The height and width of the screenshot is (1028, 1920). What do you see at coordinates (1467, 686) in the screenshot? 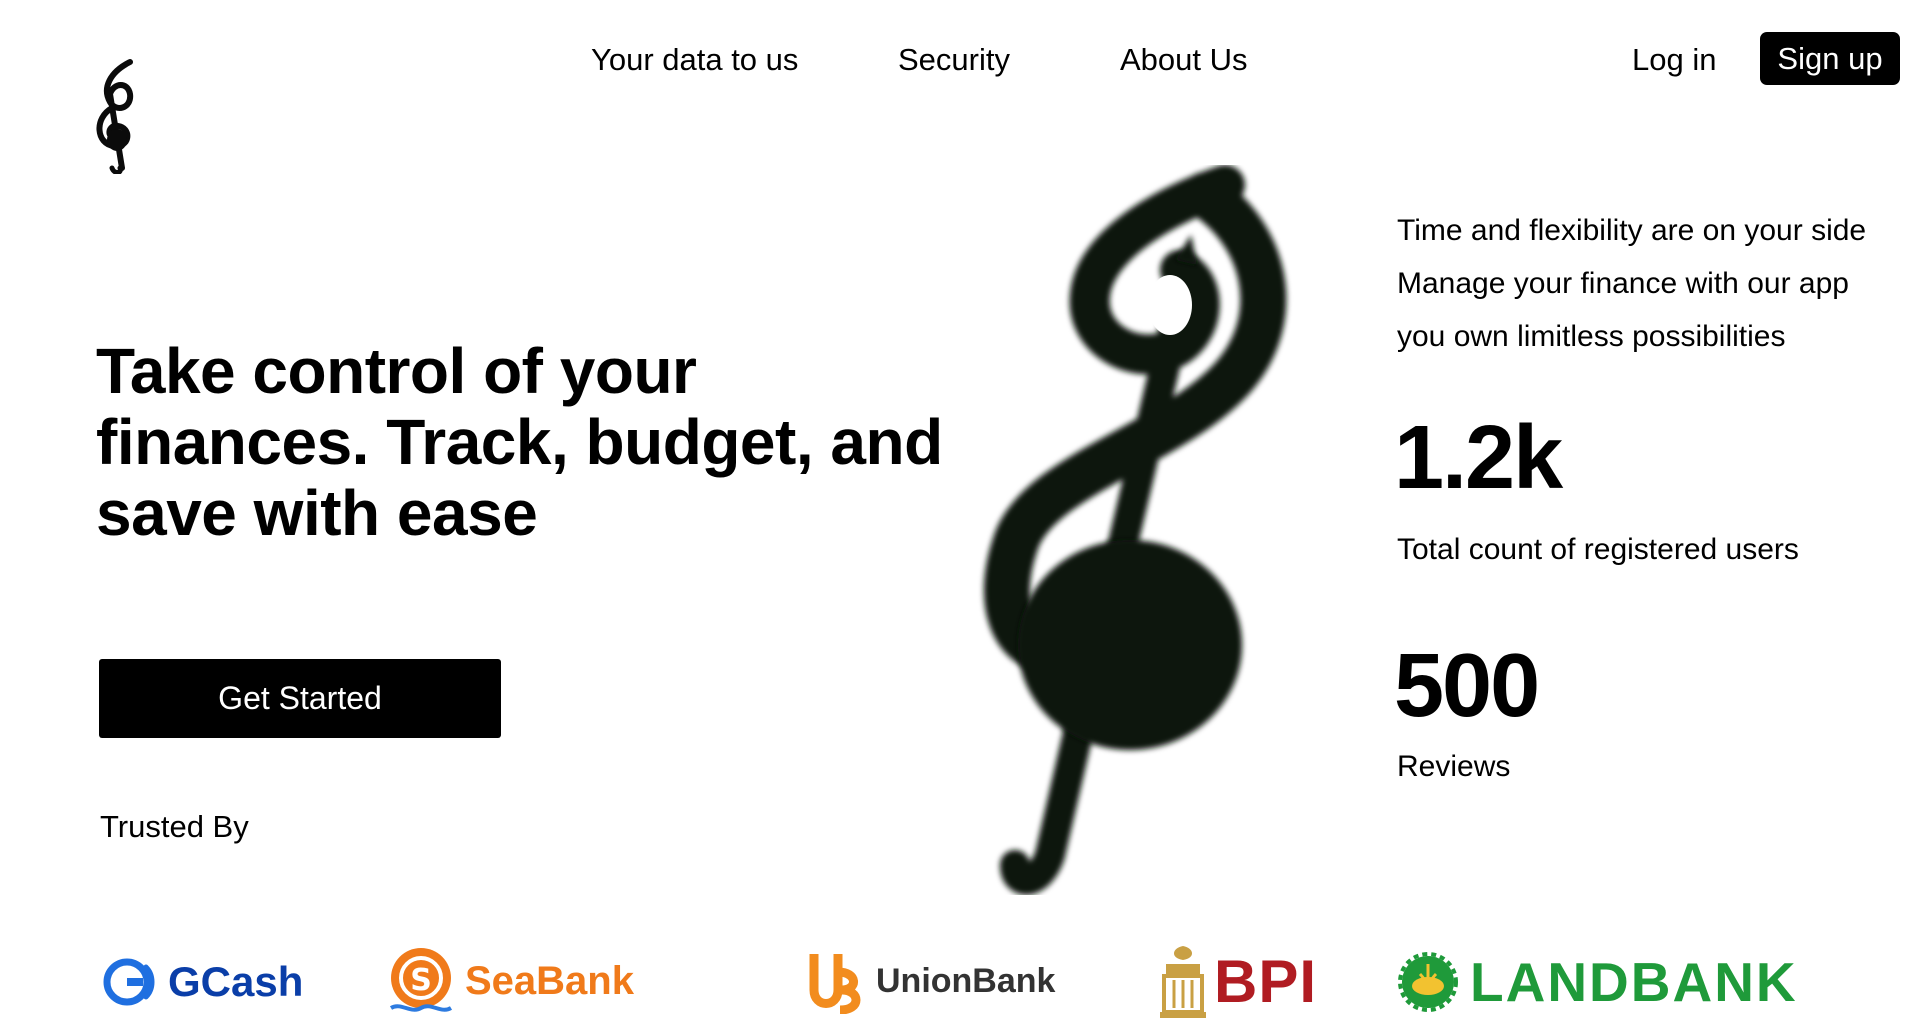
I see `reviews-count: 500` at bounding box center [1467, 686].